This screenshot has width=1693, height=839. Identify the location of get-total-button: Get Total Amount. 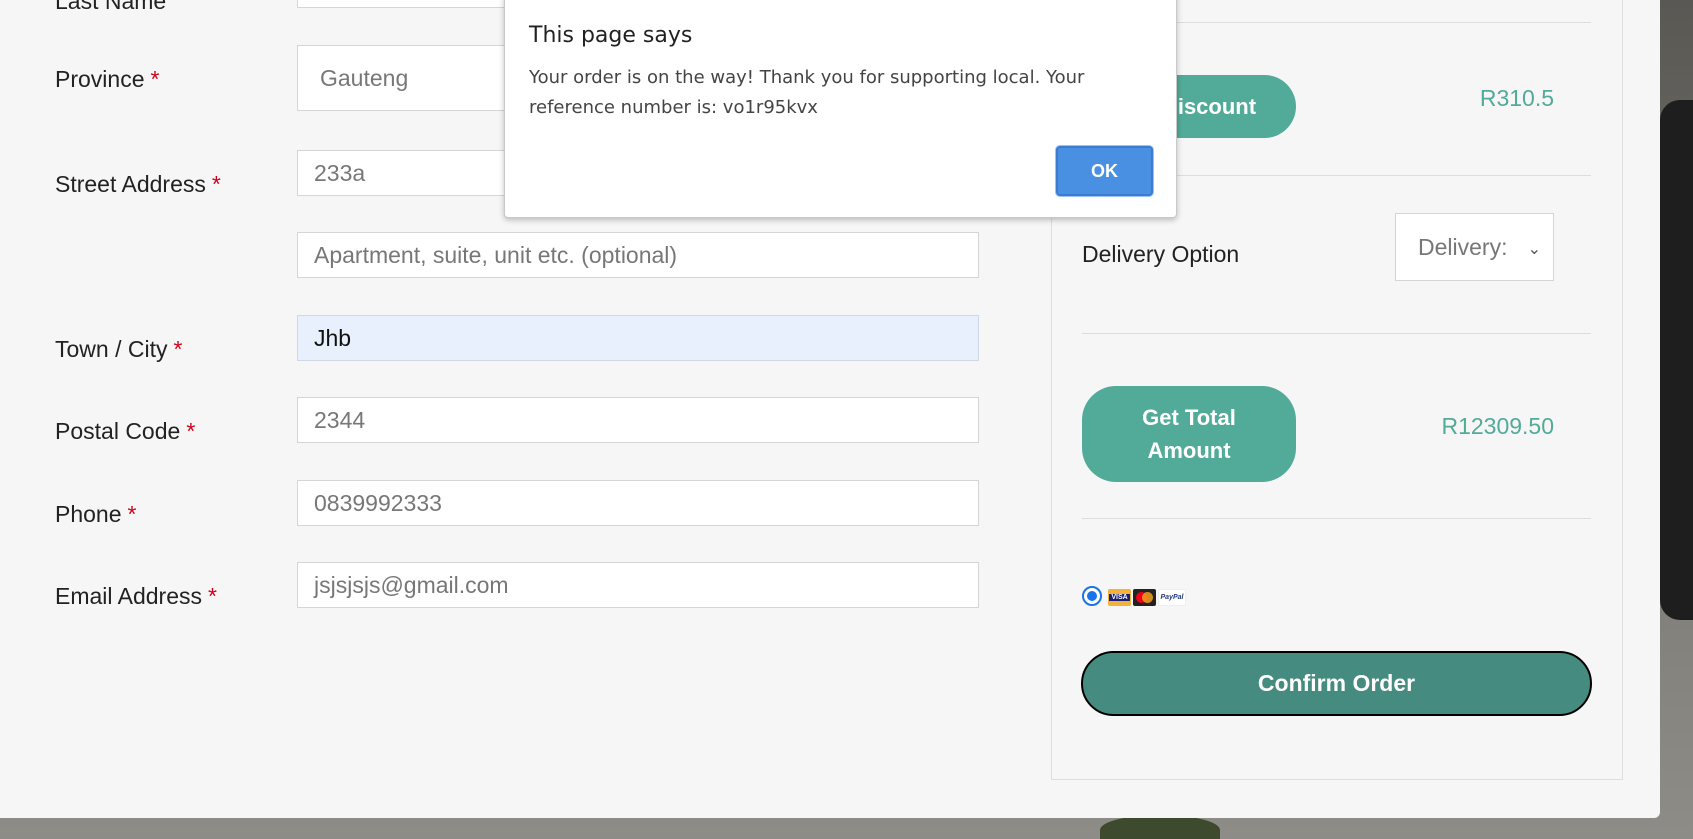
(1189, 434).